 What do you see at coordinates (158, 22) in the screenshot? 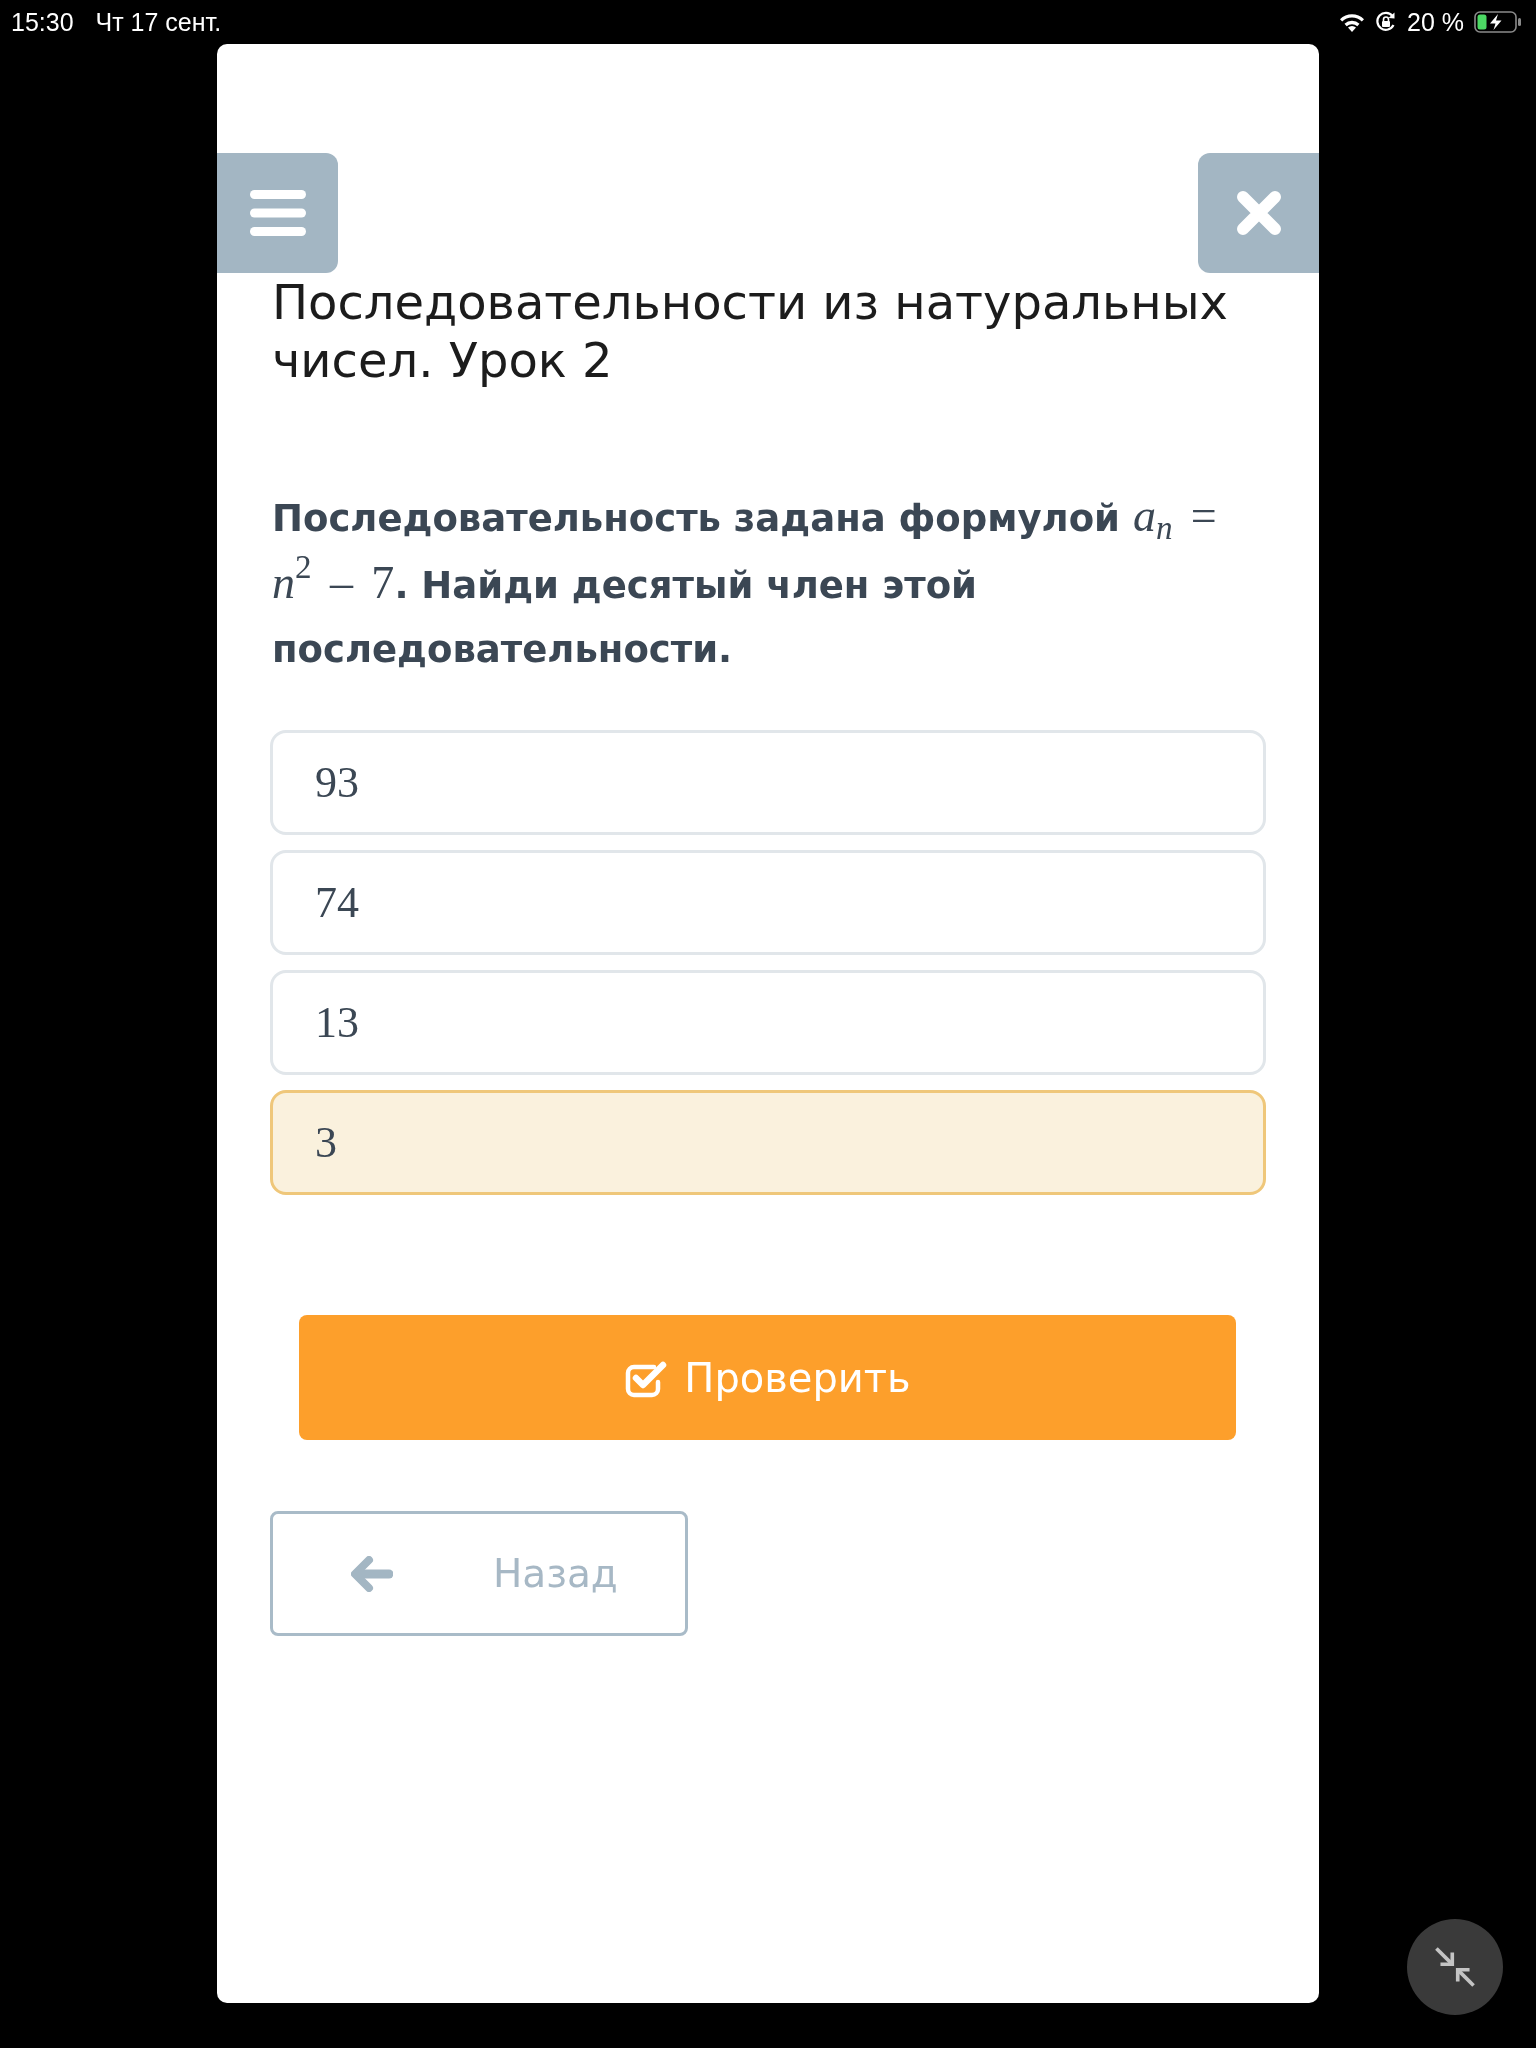
I see `status-date: Чт 17 сент.` at bounding box center [158, 22].